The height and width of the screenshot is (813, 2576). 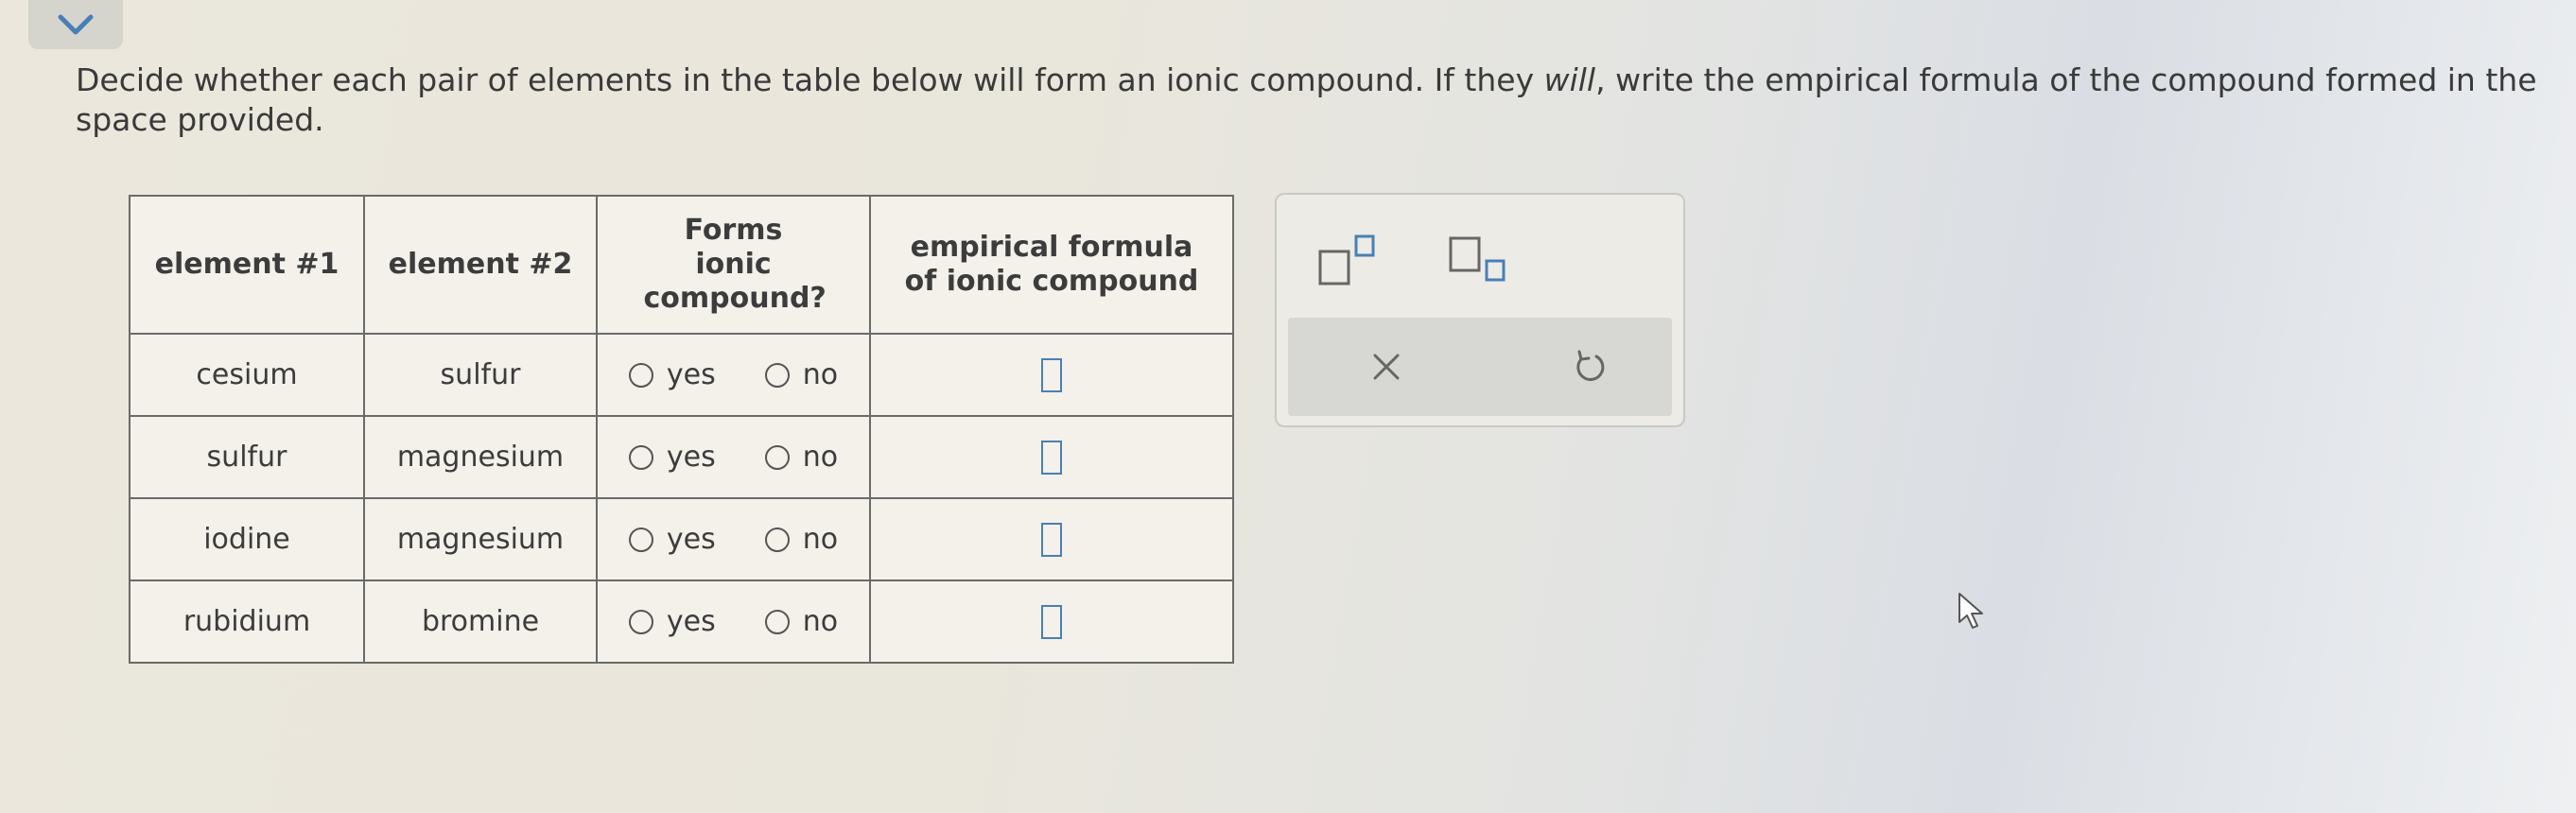 I want to click on row-1-formula-cell, so click(x=1051, y=375).